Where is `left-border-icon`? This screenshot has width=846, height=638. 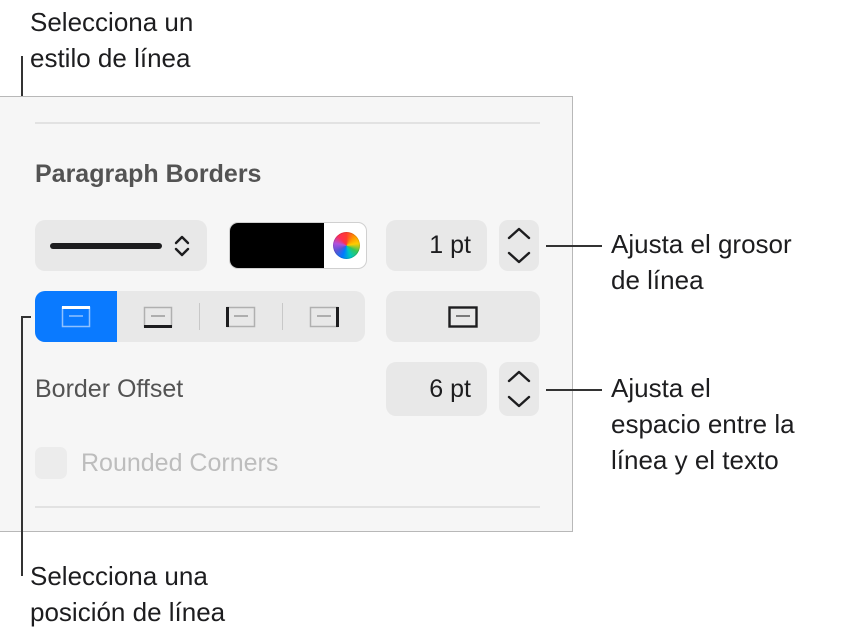 left-border-icon is located at coordinates (241, 317).